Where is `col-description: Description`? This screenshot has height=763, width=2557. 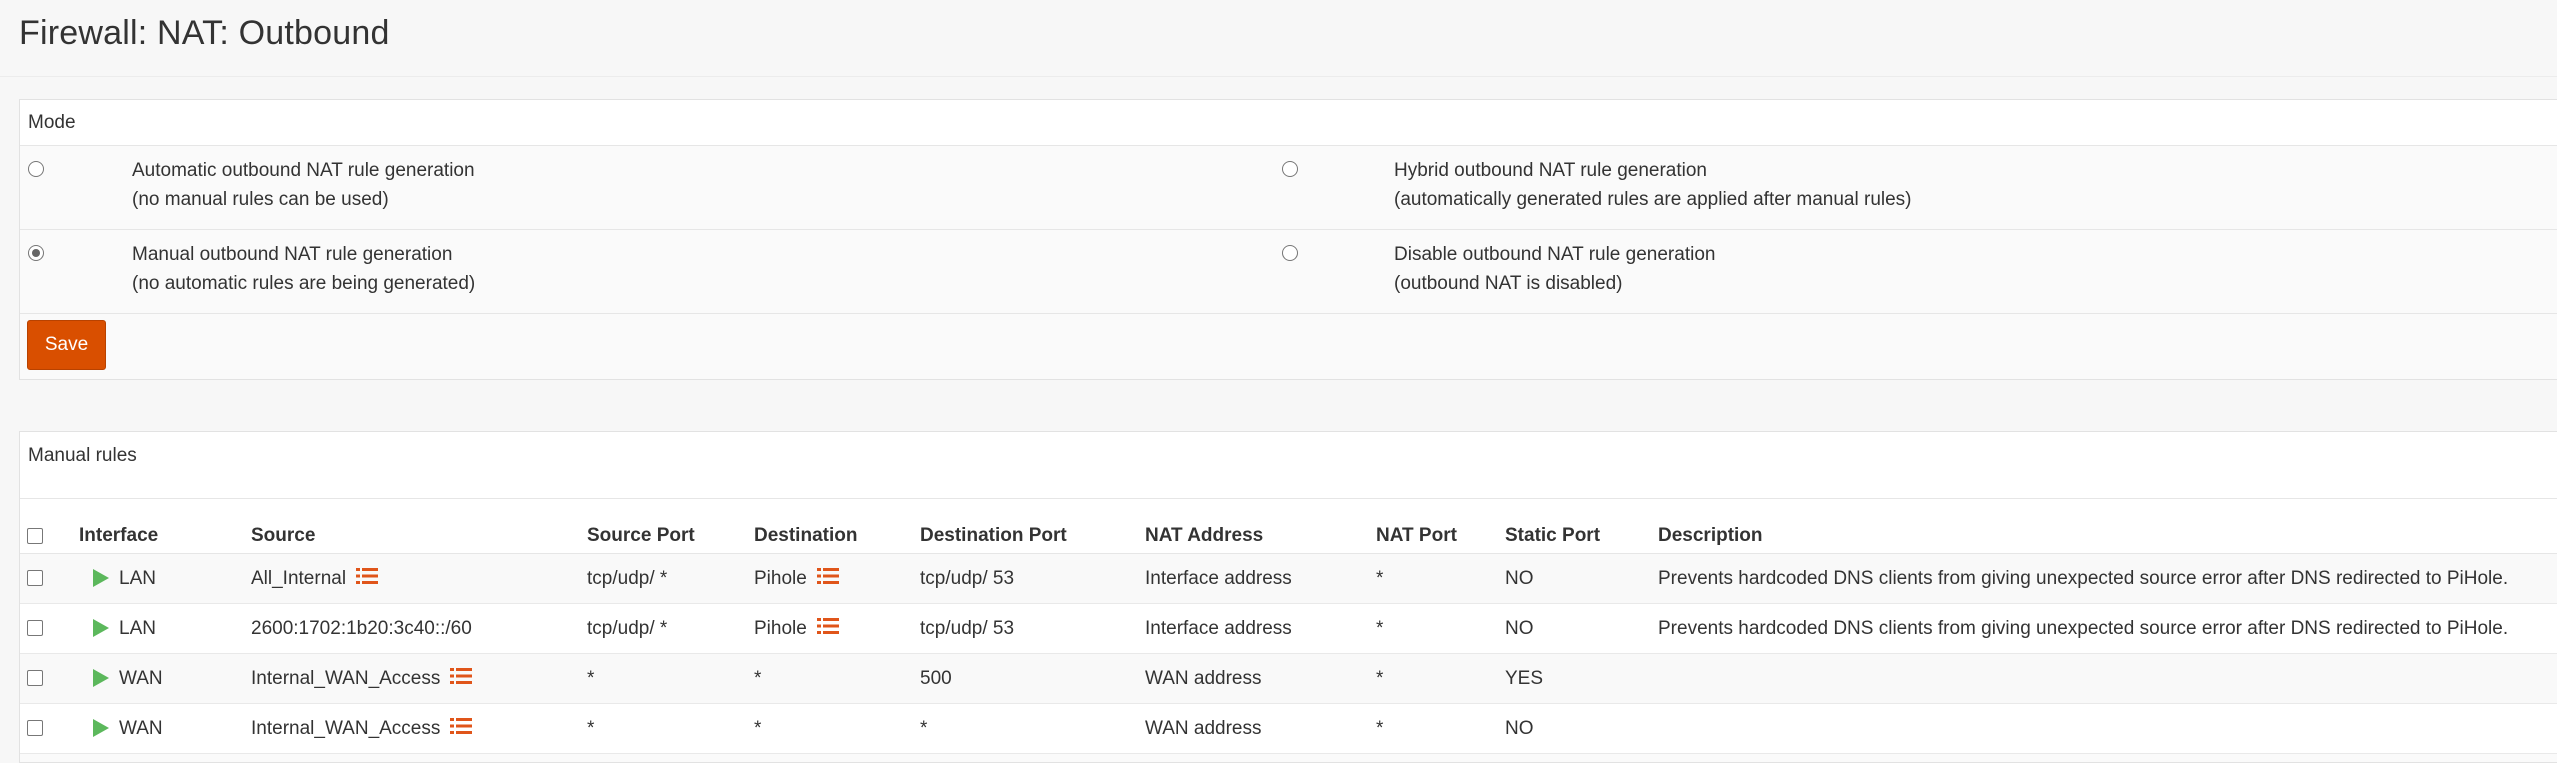
col-description: Description is located at coordinates (2107, 526).